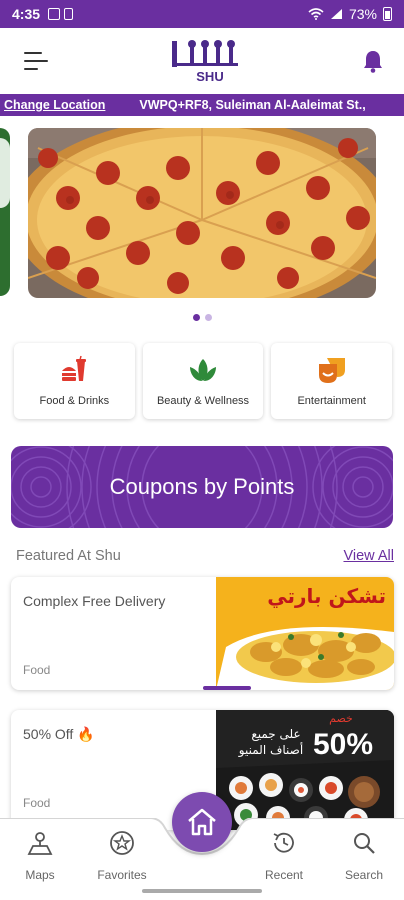 The height and width of the screenshot is (900, 404). I want to click on gesture-bar, so click(202, 891).